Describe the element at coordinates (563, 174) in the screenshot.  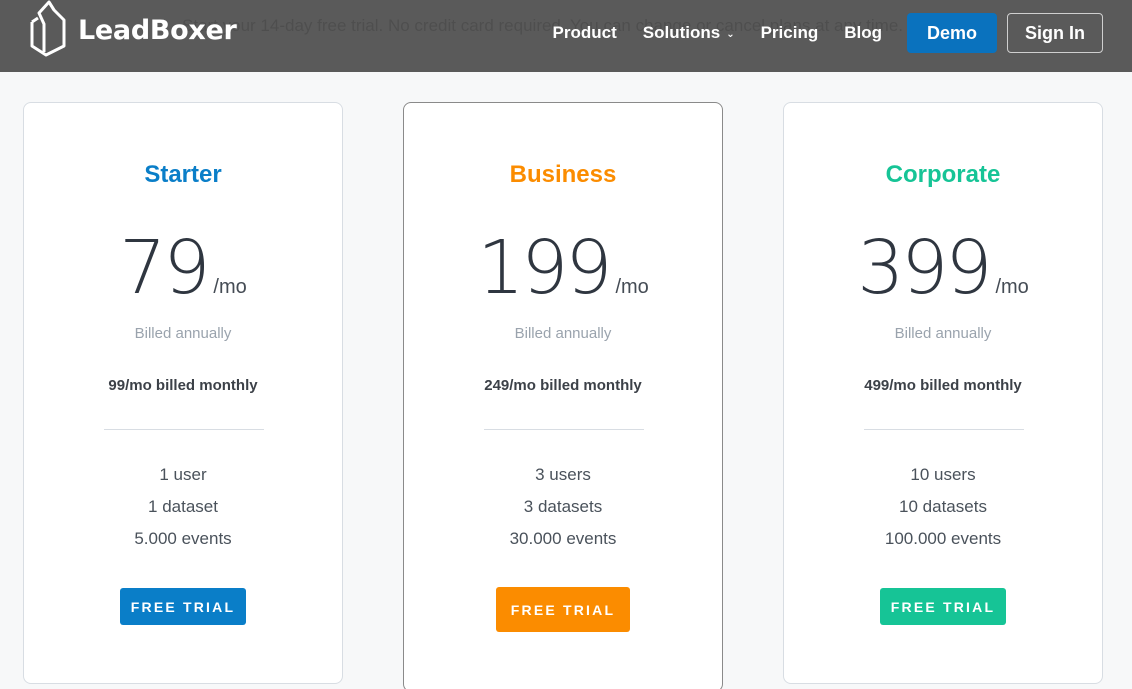
I see `plan-name: Business` at that location.